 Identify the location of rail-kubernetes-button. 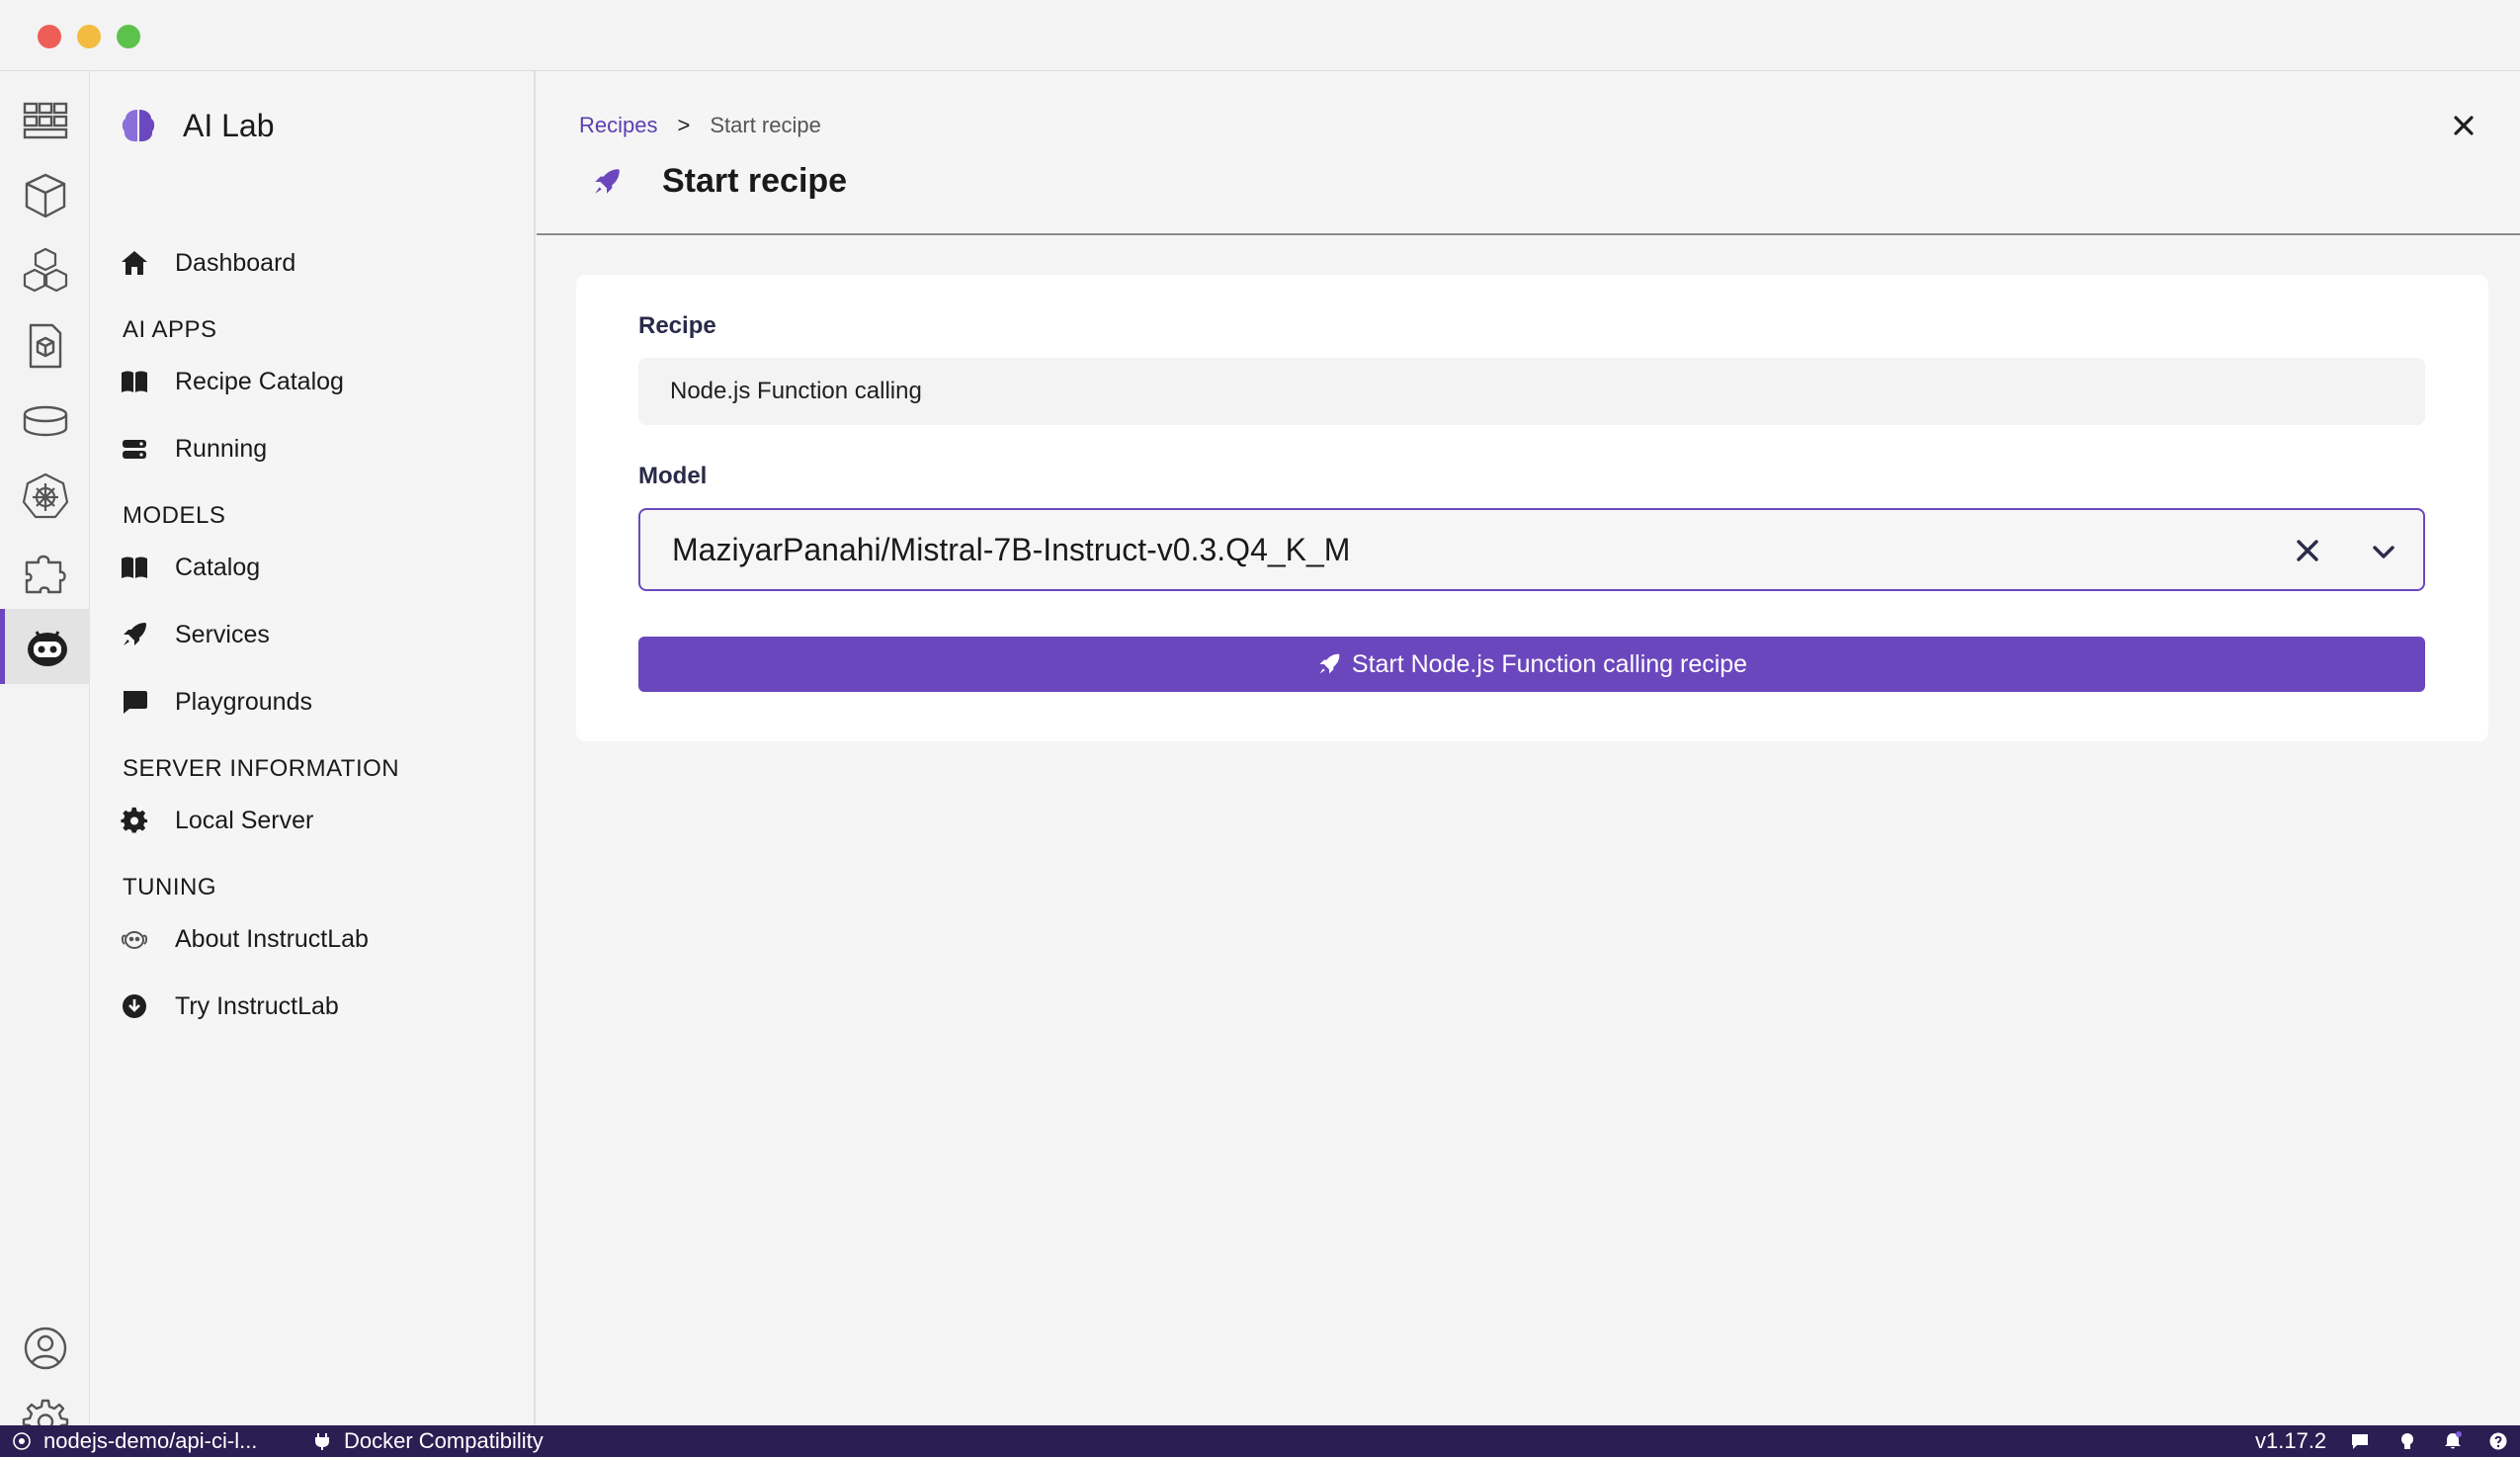
(45, 496).